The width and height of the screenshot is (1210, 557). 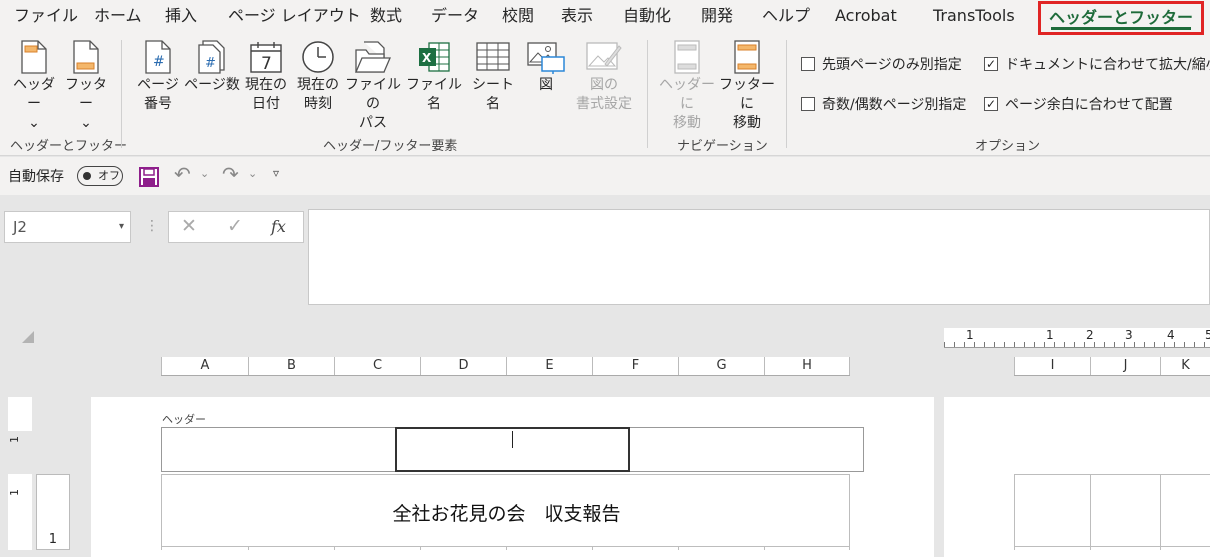 I want to click on group-label-header-footer: ヘッダーとフッター, so click(x=69, y=146).